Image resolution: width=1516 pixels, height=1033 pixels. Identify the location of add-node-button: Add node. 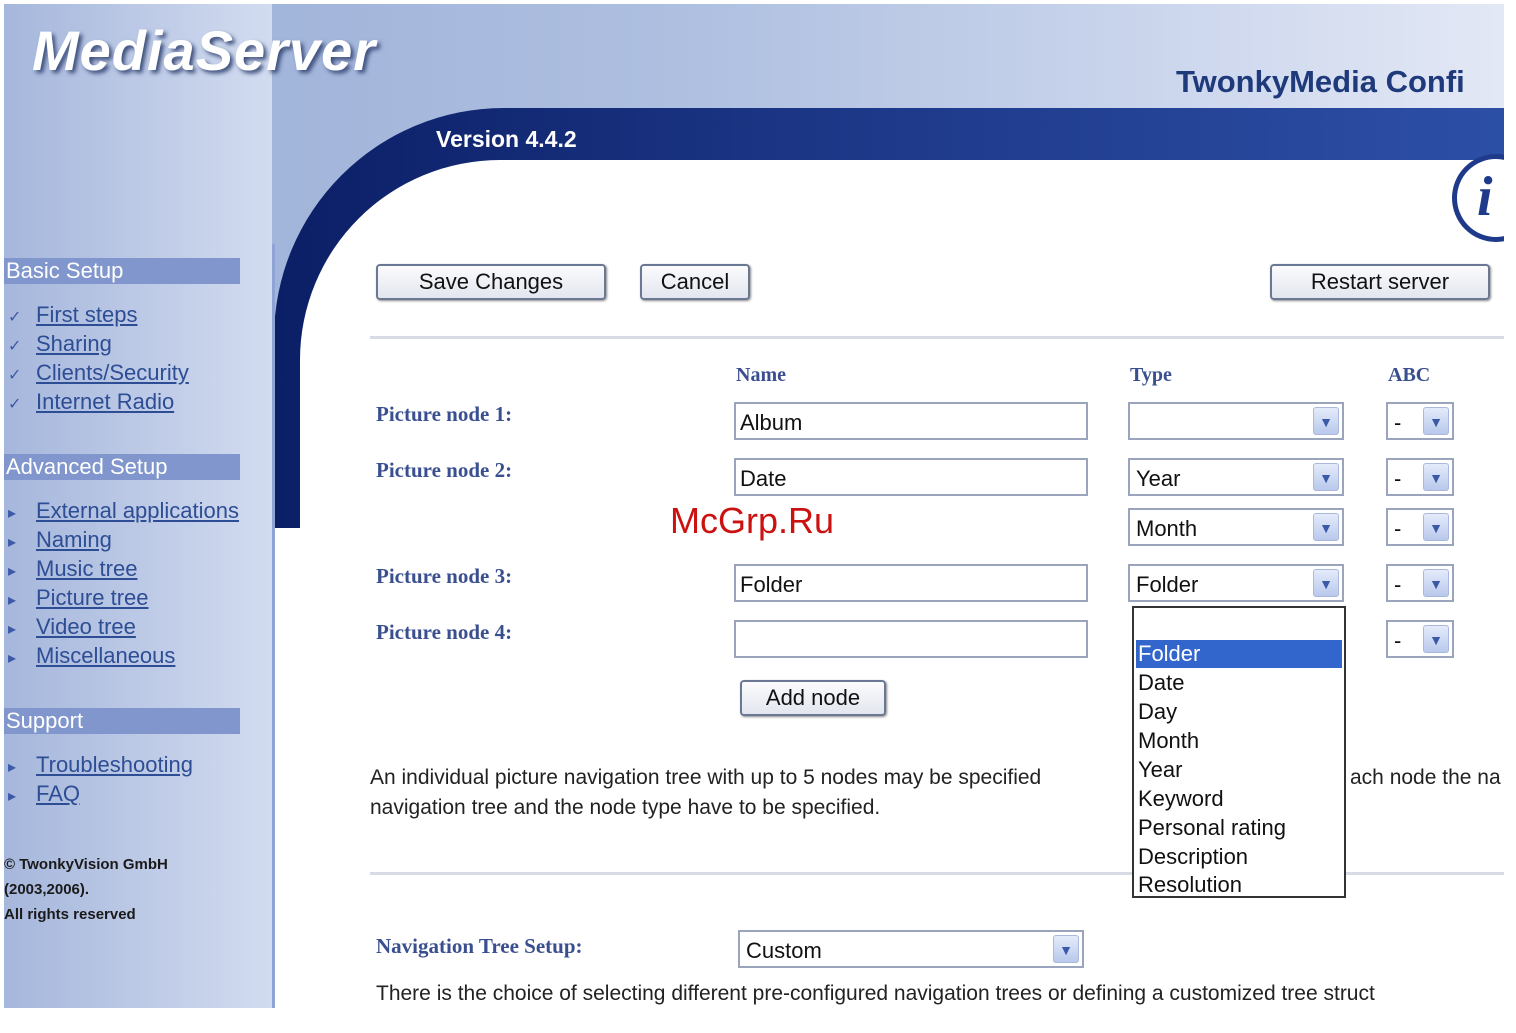
(813, 698).